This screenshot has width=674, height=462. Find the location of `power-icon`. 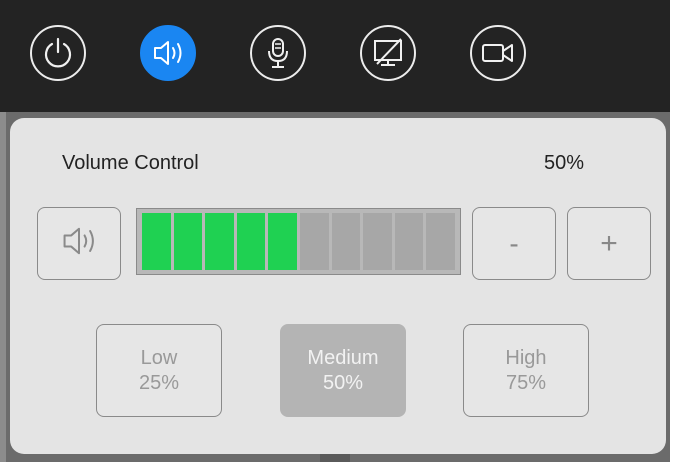

power-icon is located at coordinates (58, 53).